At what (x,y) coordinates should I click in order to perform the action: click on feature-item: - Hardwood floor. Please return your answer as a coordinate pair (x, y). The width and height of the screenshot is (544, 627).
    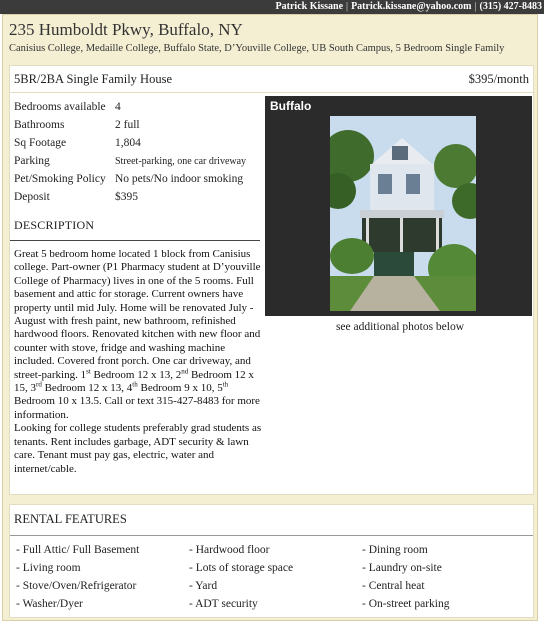
    Looking at the image, I should click on (229, 550).